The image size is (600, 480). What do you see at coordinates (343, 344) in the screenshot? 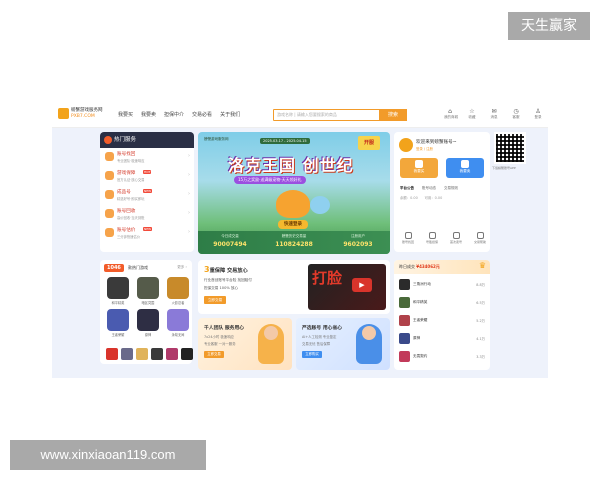
I see `team-card: 严选账号 用心省心 AI+人工检测 专业鉴定 交易无忧 售后保障 立即购买` at bounding box center [343, 344].